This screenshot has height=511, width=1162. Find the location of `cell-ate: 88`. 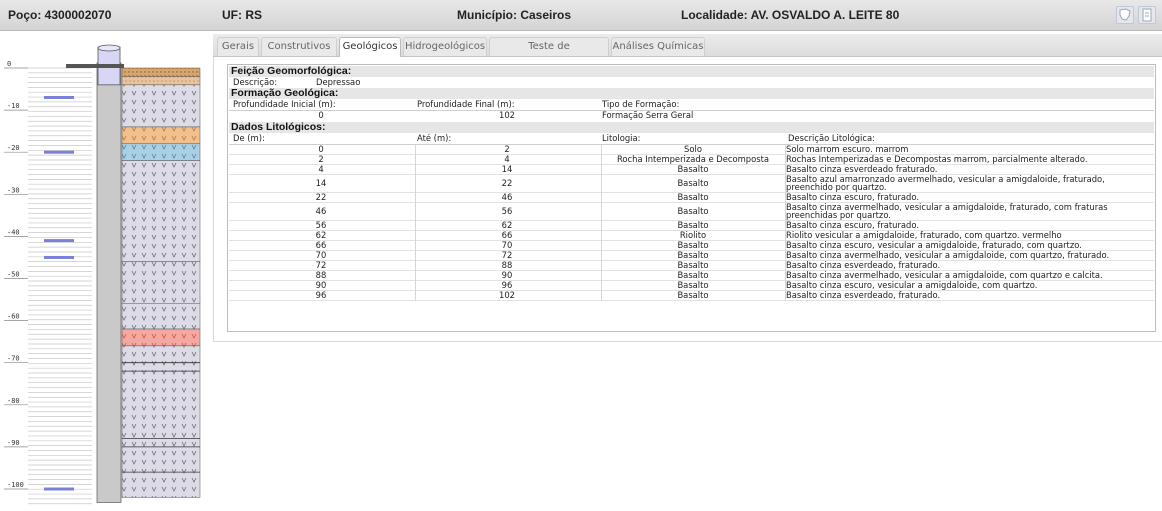

cell-ate: 88 is located at coordinates (507, 265).